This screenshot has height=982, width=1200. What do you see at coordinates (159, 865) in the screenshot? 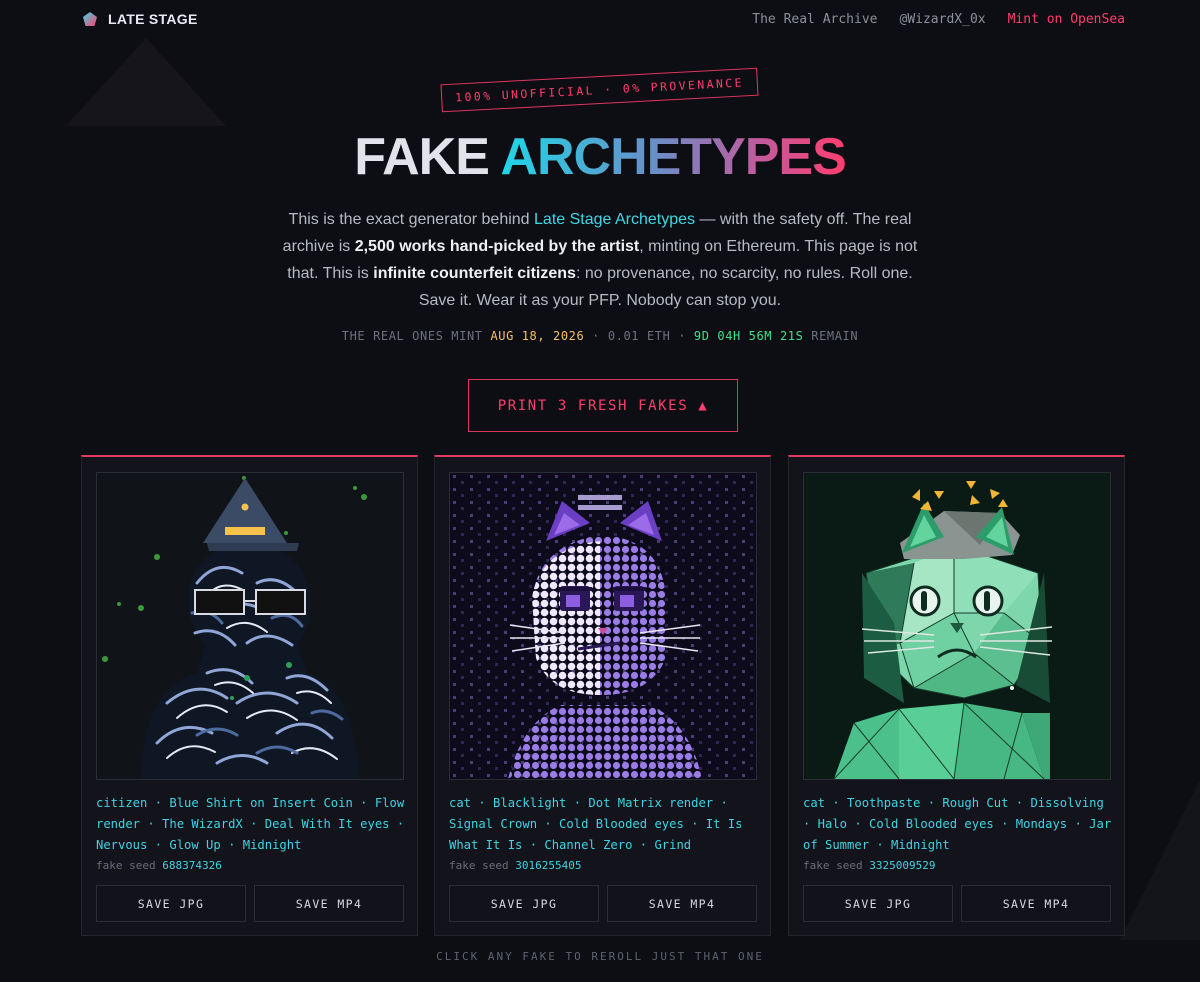
I see `seed-line: fake seed 688374326` at bounding box center [159, 865].